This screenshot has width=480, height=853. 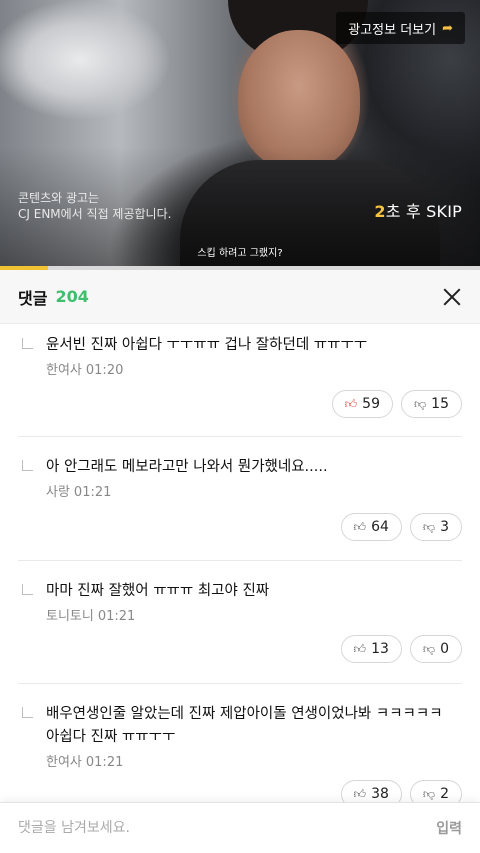 I want to click on dislike-button: 👎︎ 0, so click(x=435, y=649).